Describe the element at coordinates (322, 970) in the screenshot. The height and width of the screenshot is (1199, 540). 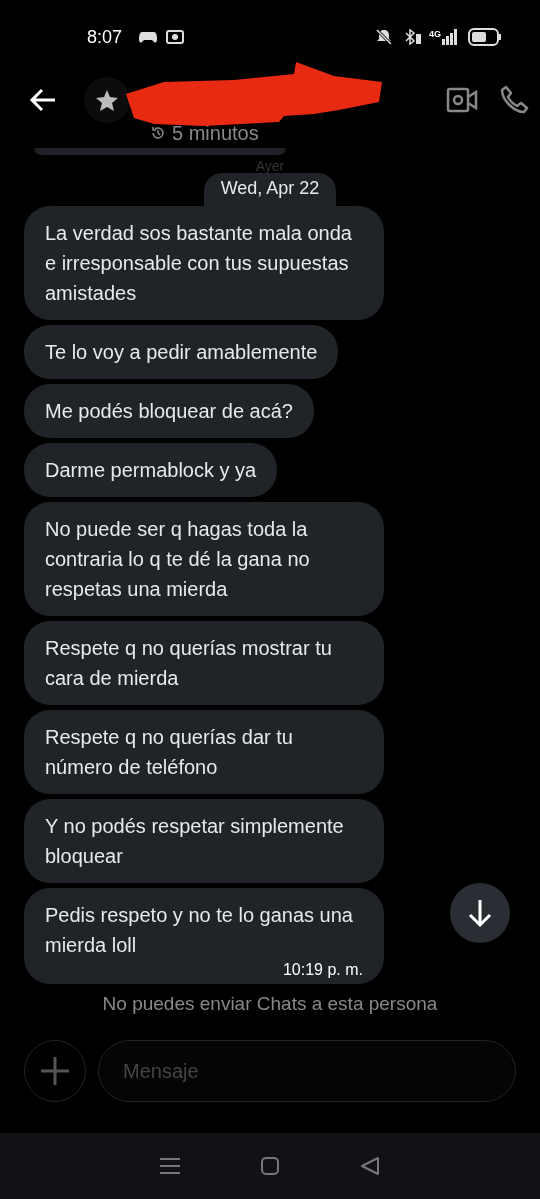
I see `message-time: 10:19 p. m.` at that location.